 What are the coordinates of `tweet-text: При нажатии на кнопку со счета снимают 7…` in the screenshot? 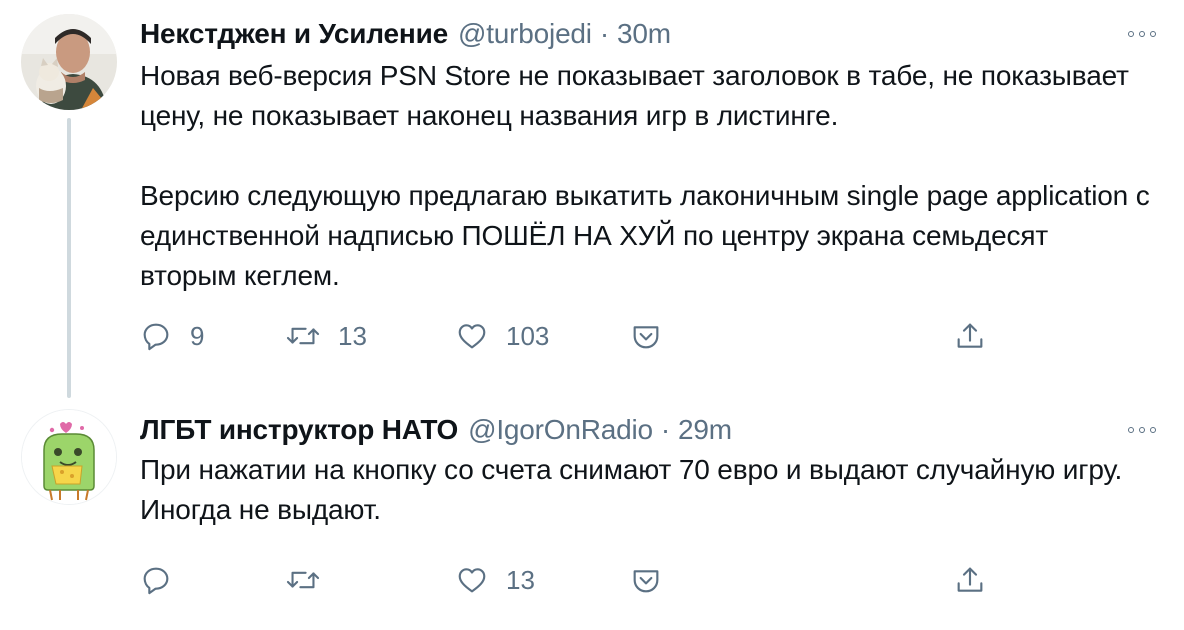 It's located at (645, 490).